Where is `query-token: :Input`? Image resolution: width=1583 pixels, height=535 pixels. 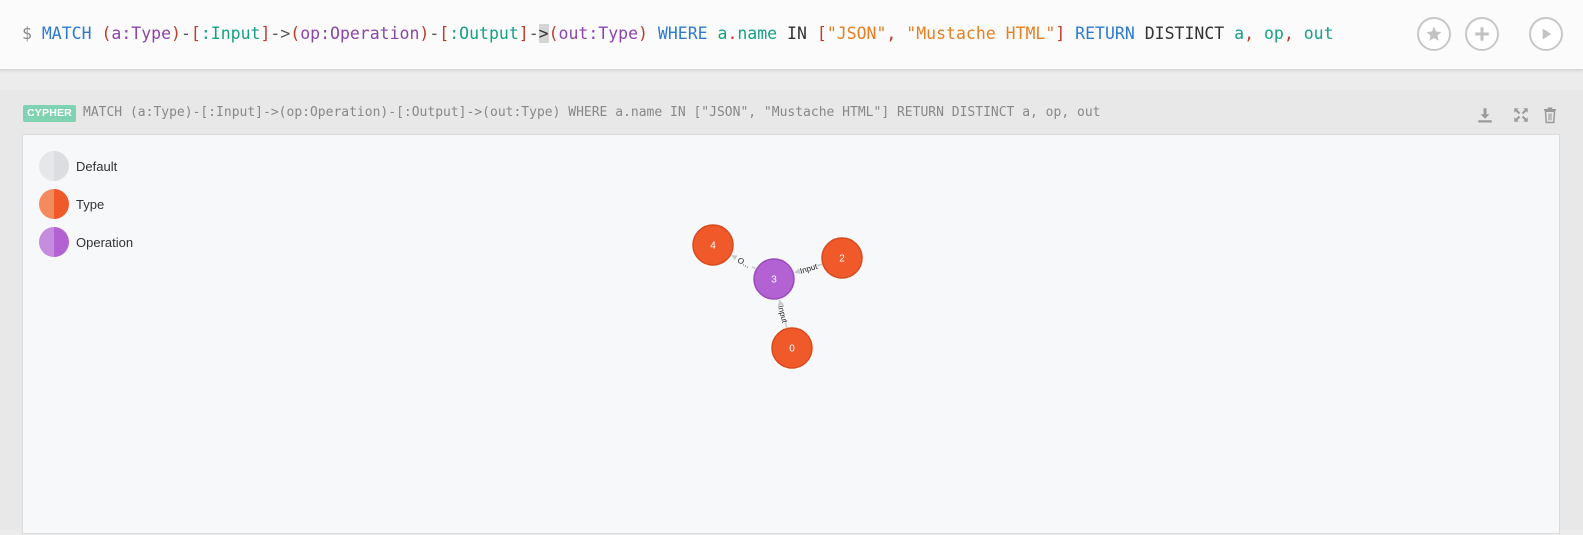
query-token: :Input is located at coordinates (230, 33).